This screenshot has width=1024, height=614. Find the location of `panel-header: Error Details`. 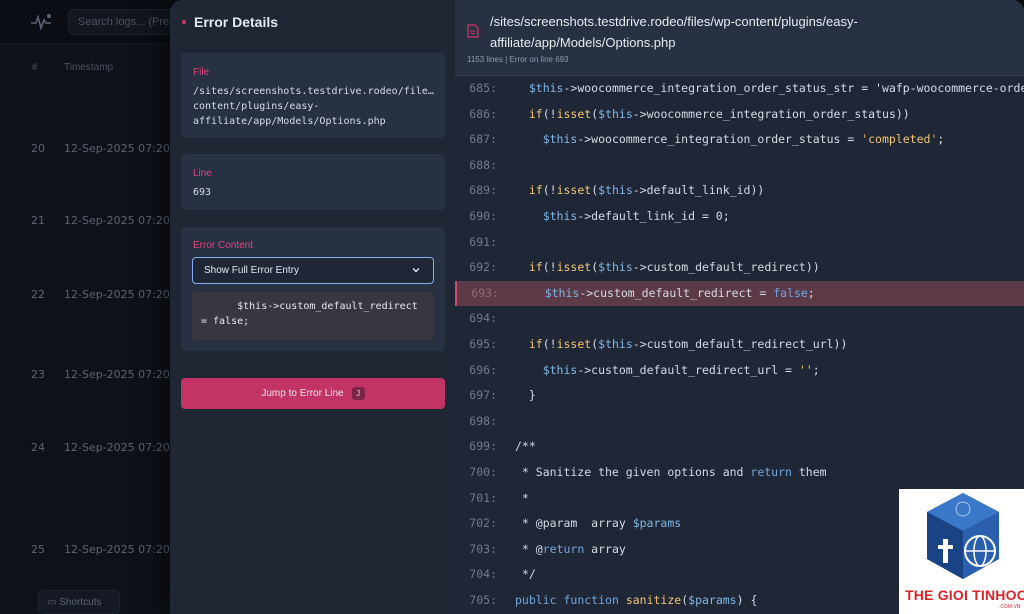

panel-header: Error Details is located at coordinates (230, 22).